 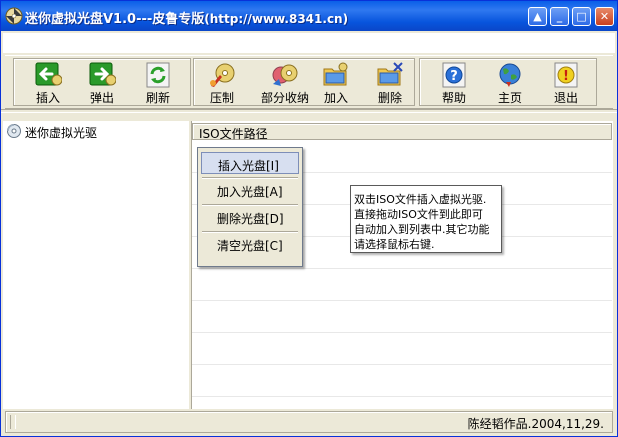 What do you see at coordinates (284, 98) in the screenshot?
I see `partial-label: 部分收纳` at bounding box center [284, 98].